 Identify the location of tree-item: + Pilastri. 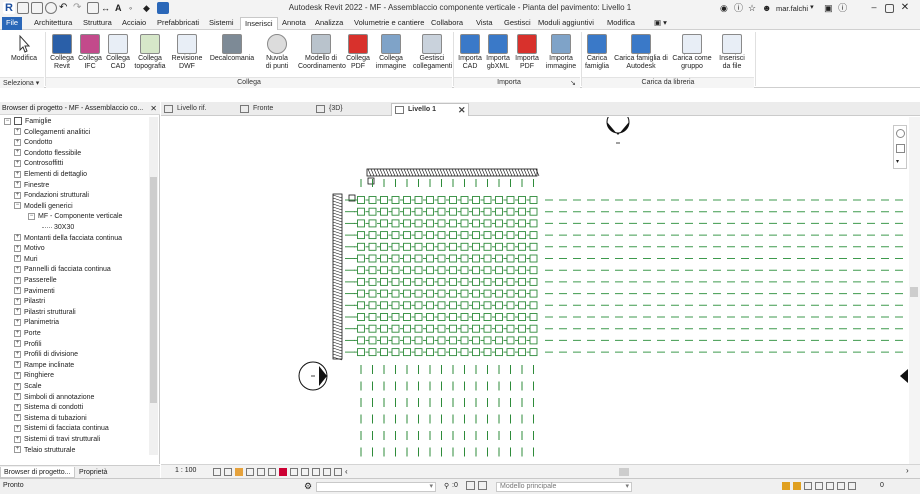
(29, 302).